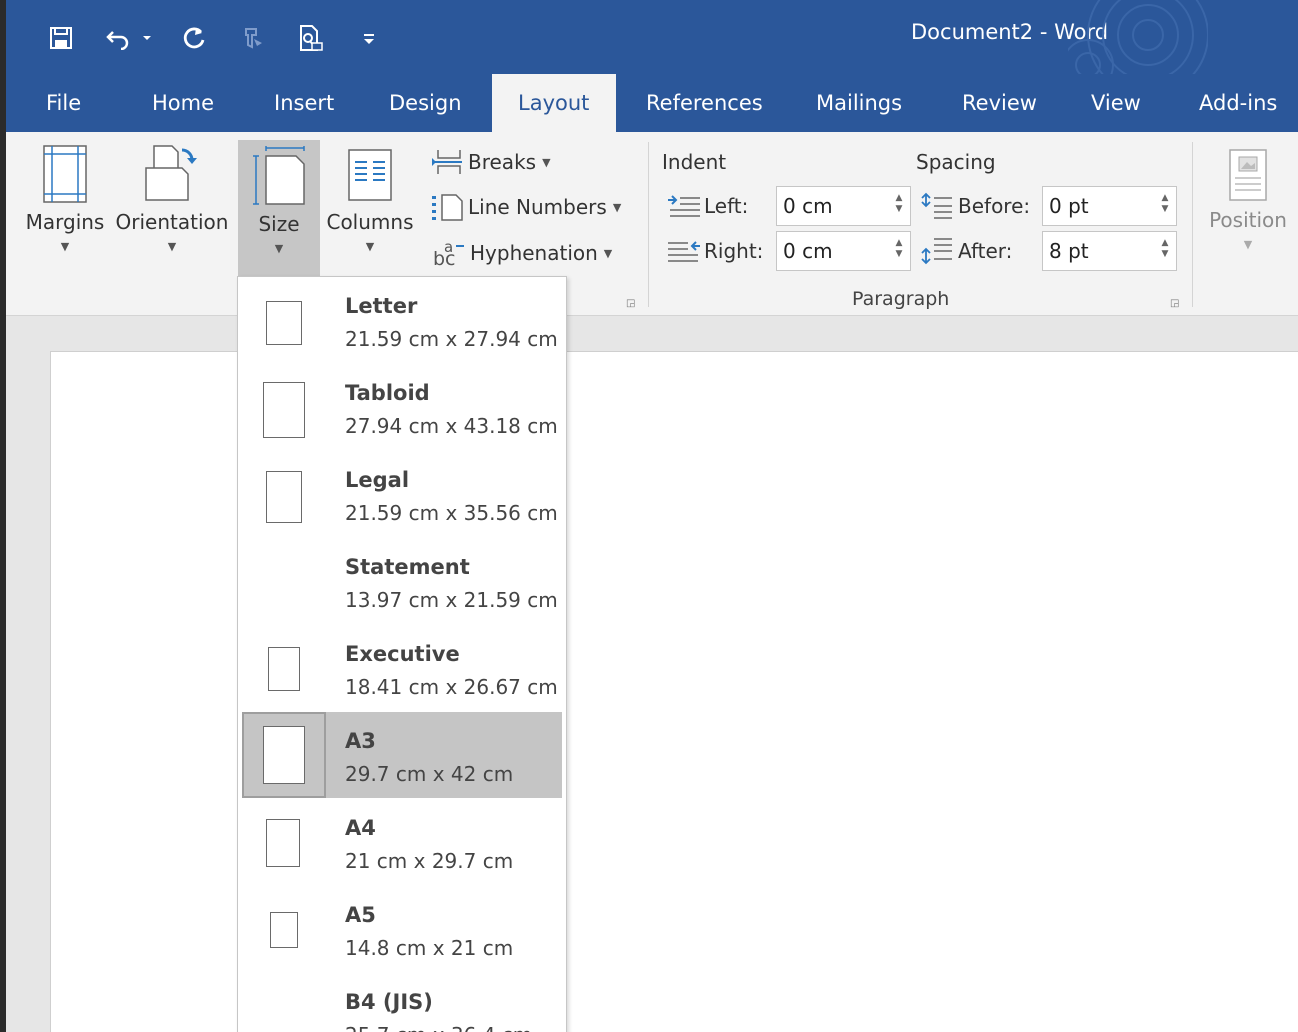 The height and width of the screenshot is (1032, 1298). I want to click on undo-icon, so click(119, 38).